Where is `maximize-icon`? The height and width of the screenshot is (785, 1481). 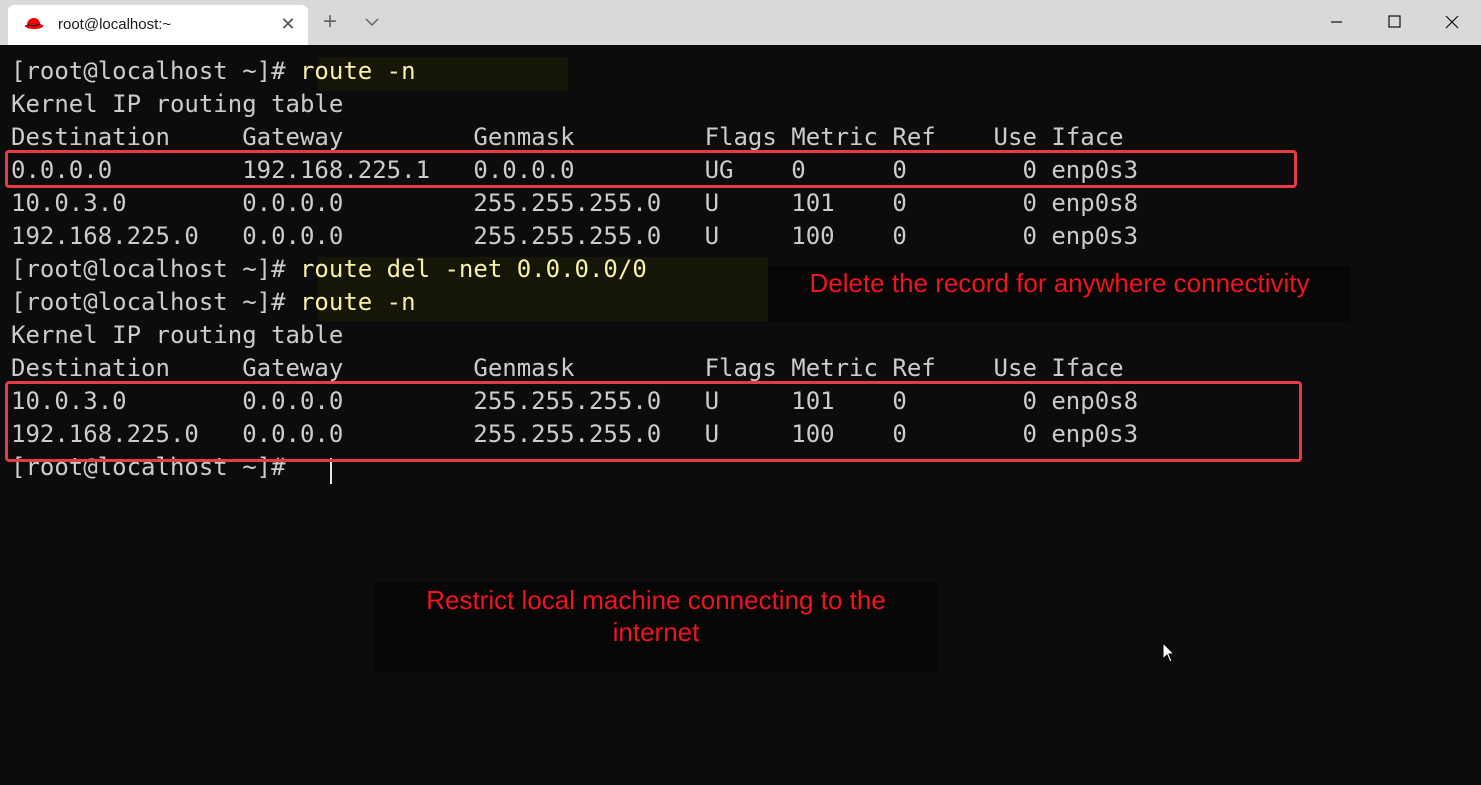 maximize-icon is located at coordinates (1394, 22).